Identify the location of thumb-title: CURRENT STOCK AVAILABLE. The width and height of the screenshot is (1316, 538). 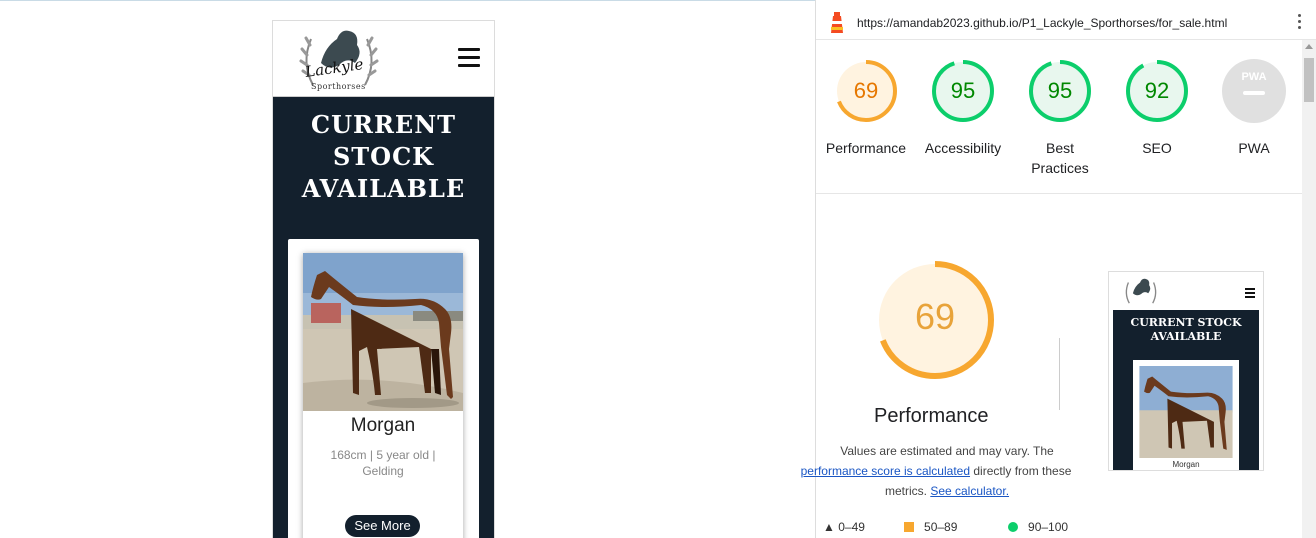
(1186, 329).